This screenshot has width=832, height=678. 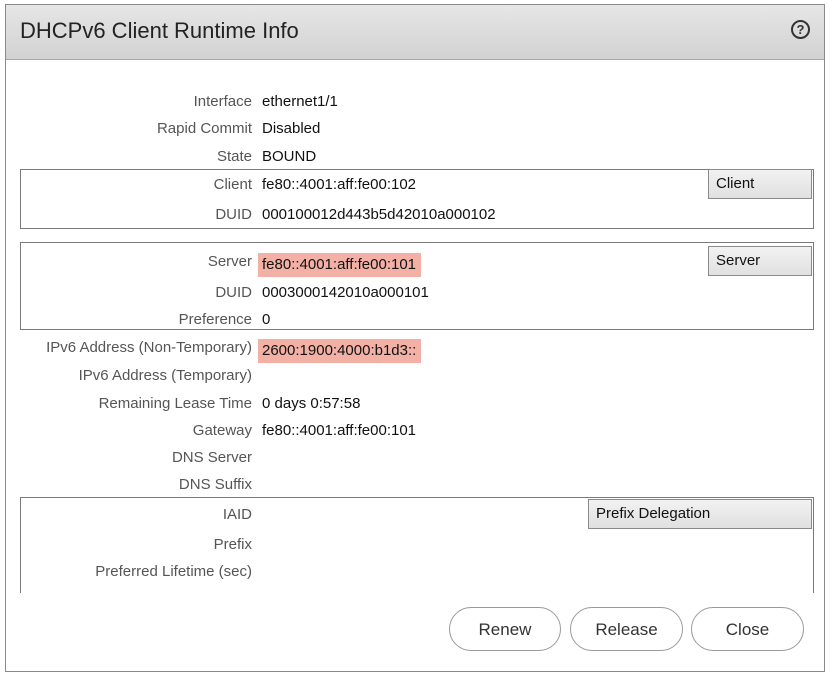 I want to click on client-label: Client, so click(x=232, y=184).